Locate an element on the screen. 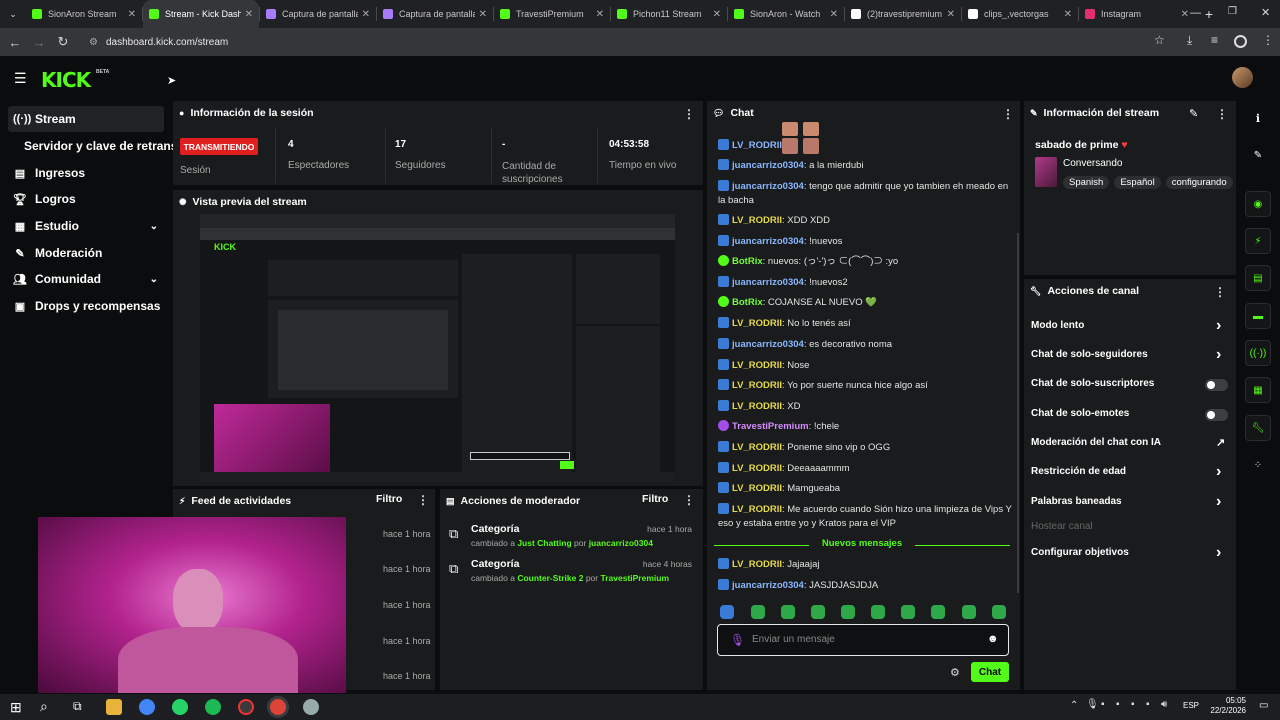 The width and height of the screenshot is (1280, 720). browser-tab: SionAron Stream ✕ is located at coordinates (84, 14).